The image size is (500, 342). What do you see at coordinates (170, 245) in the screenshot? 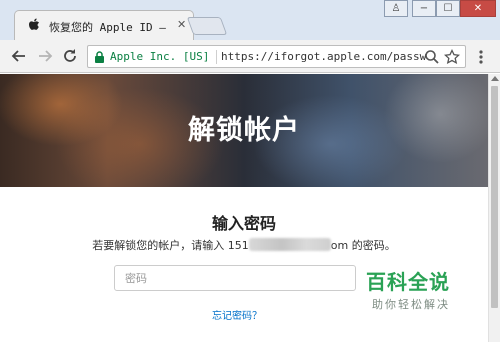
I see `instruction-text-start: 若要解锁您的帐户，请输入 151` at bounding box center [170, 245].